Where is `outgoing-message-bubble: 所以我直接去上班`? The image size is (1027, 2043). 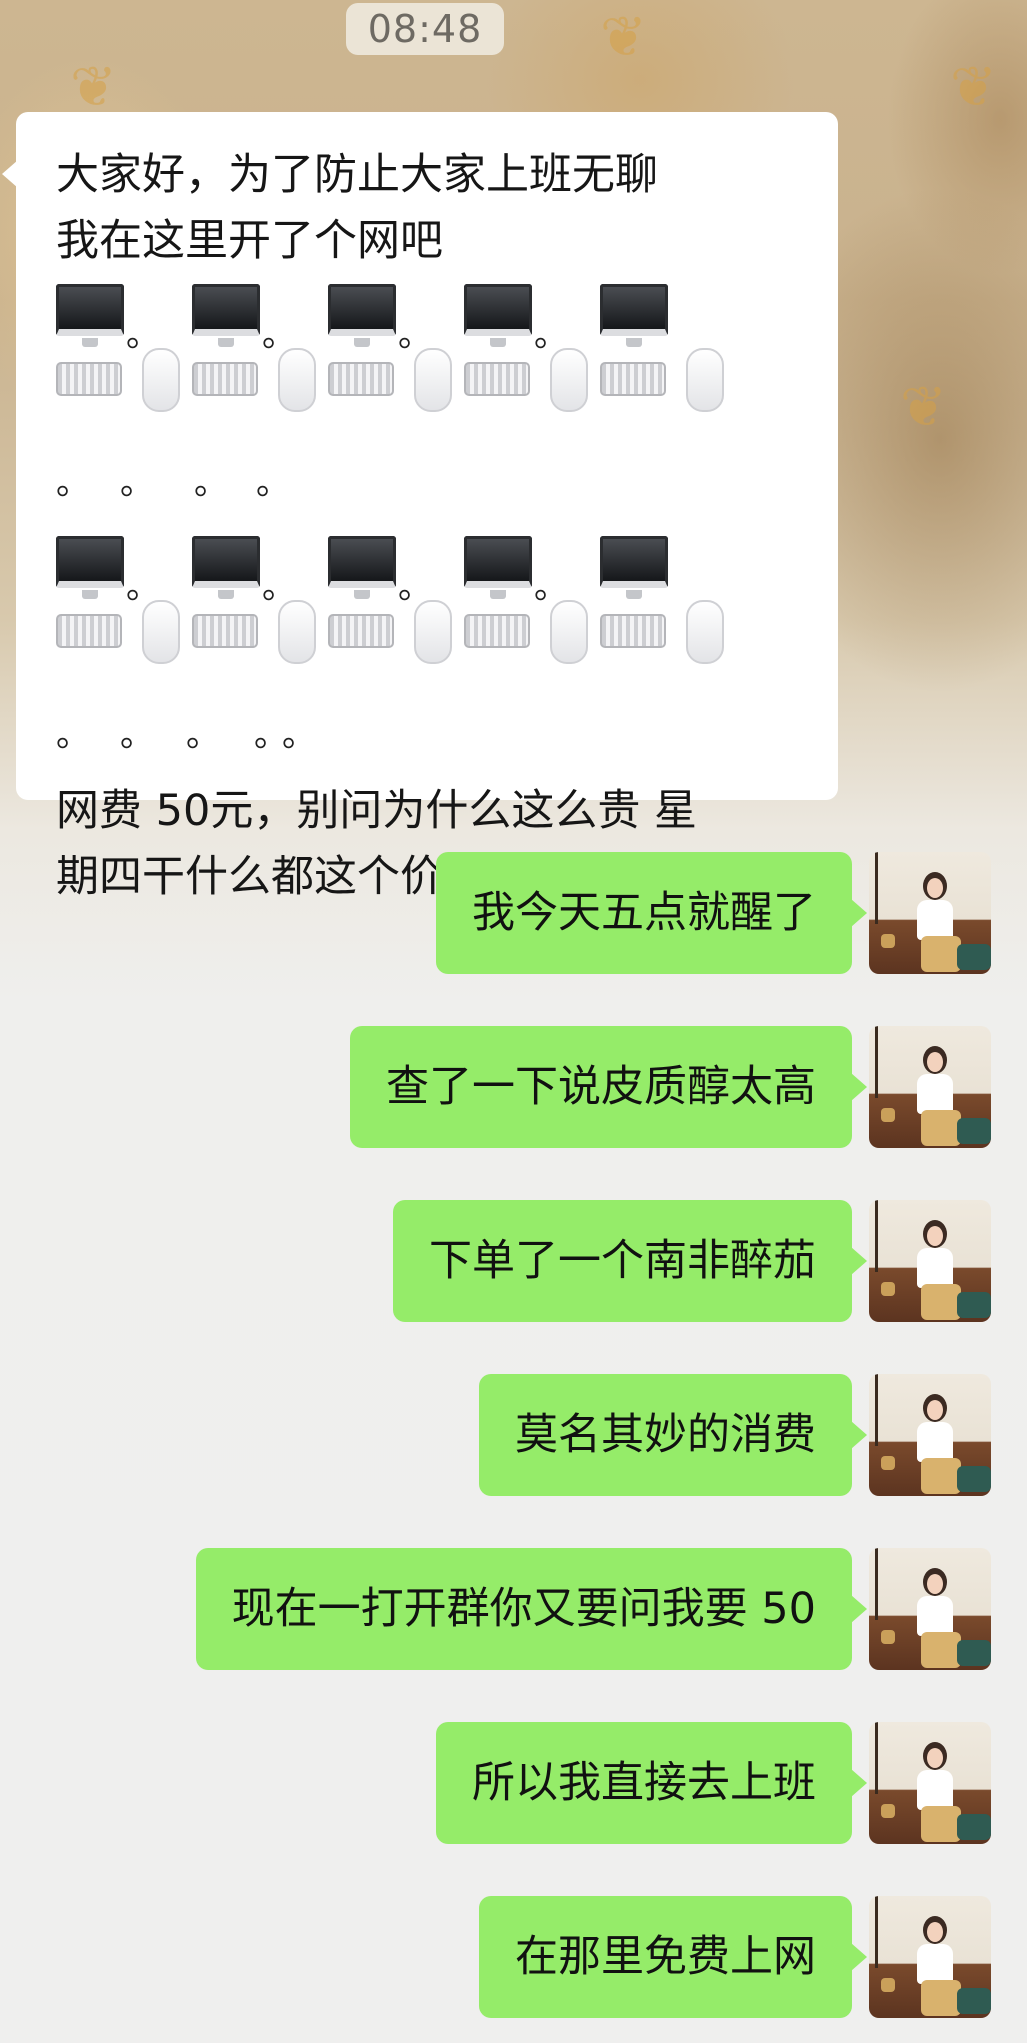 outgoing-message-bubble: 所以我直接去上班 is located at coordinates (651, 1783).